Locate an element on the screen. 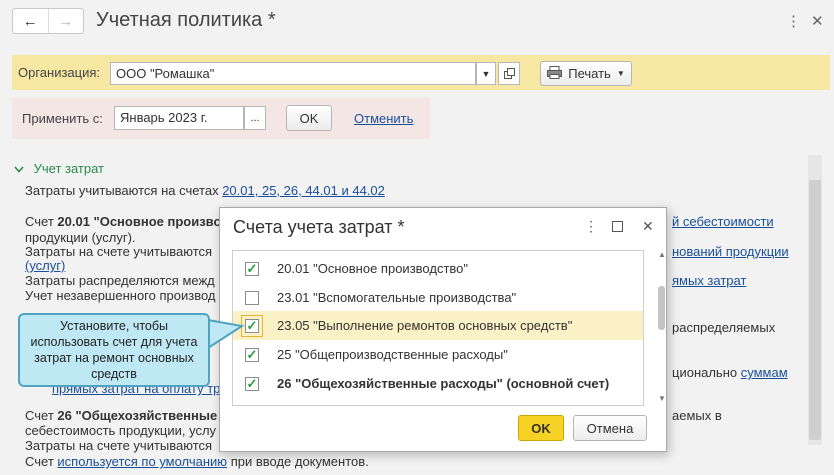 This screenshot has width=834, height=475. p1-direct-costs-link: ямых затрат is located at coordinates (709, 280).